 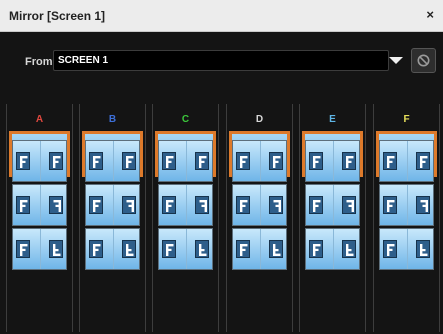 I want to click on from-source-value: SCREEN 1, so click(x=83, y=60).